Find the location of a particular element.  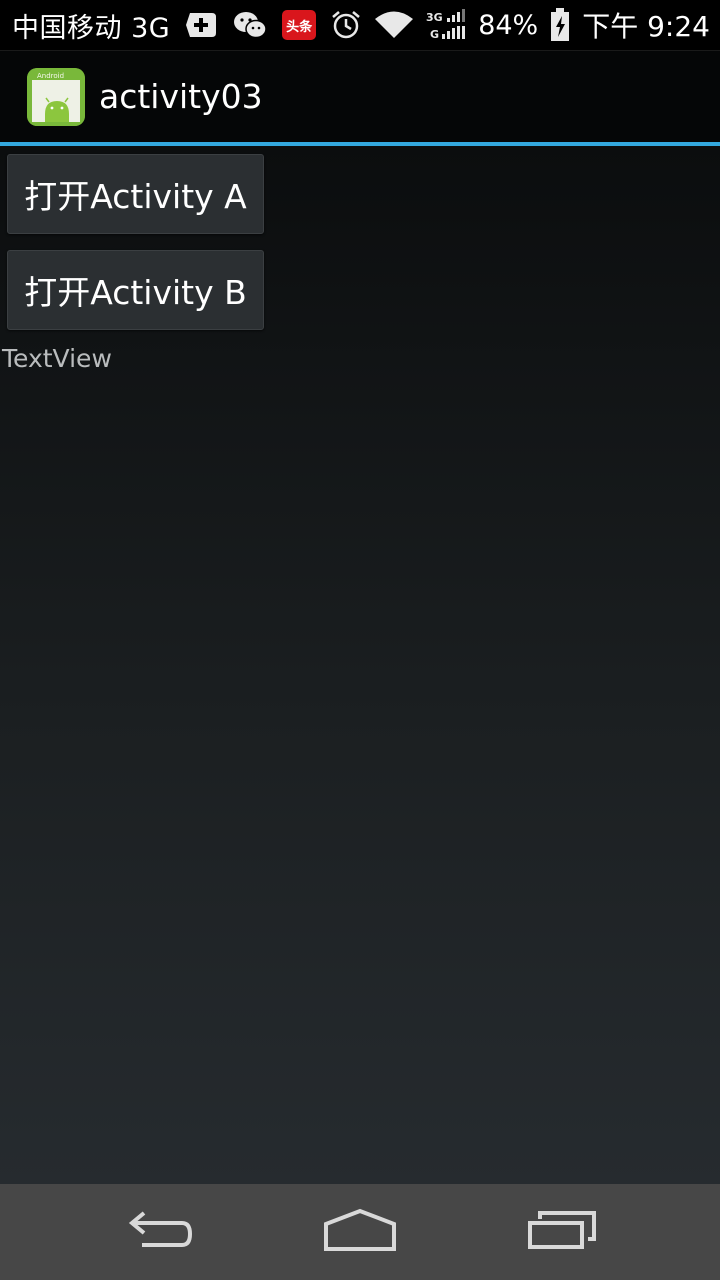

text-view: TextView is located at coordinates (57, 358).